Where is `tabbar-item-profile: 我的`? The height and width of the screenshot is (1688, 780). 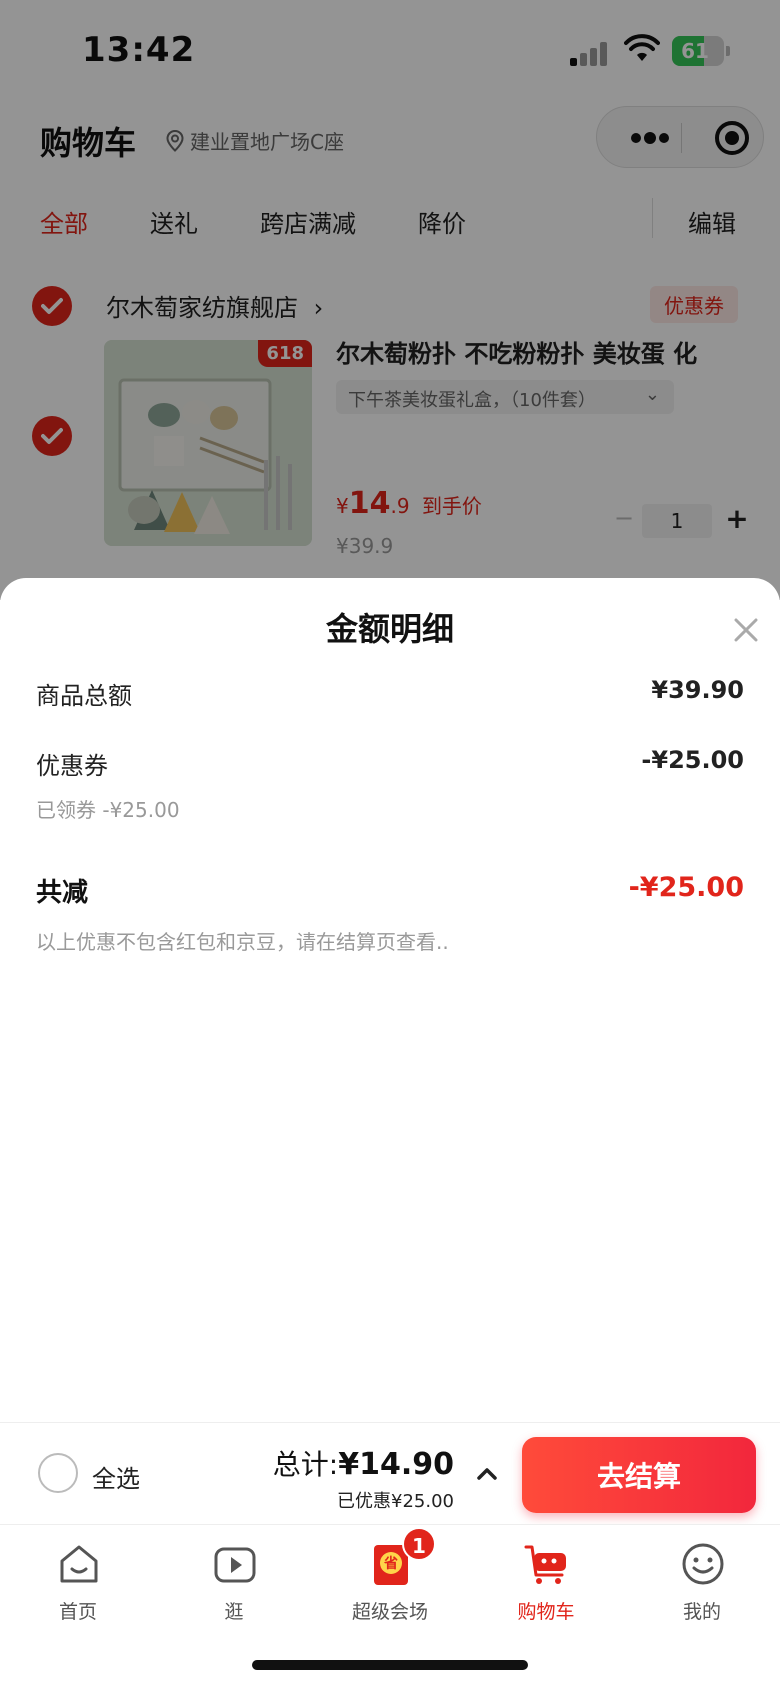 tabbar-item-profile: 我的 is located at coordinates (702, 1583).